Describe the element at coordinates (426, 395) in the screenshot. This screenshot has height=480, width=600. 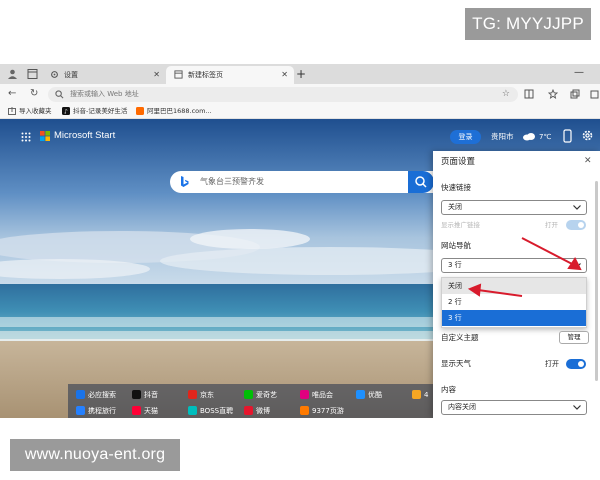
I see `quick-link-label: 4` at that location.